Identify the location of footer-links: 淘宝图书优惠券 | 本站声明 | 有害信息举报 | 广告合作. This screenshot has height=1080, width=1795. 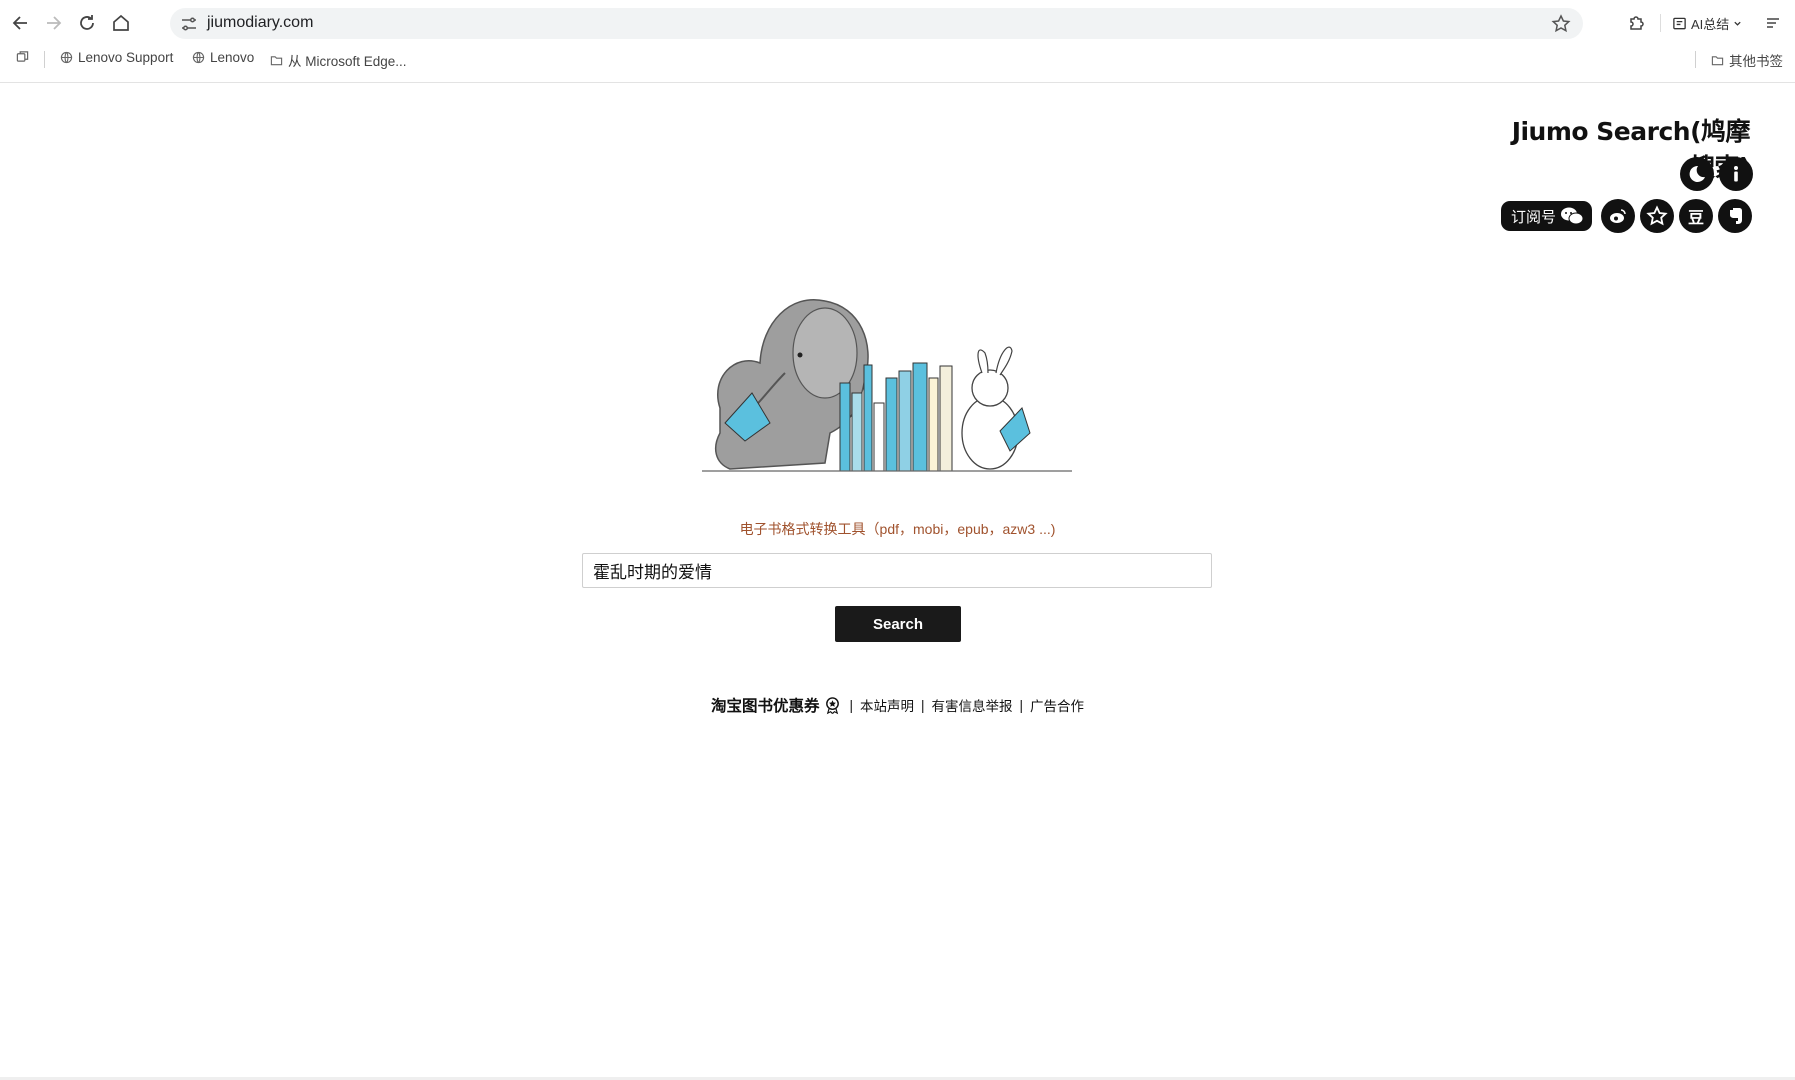
(897, 705).